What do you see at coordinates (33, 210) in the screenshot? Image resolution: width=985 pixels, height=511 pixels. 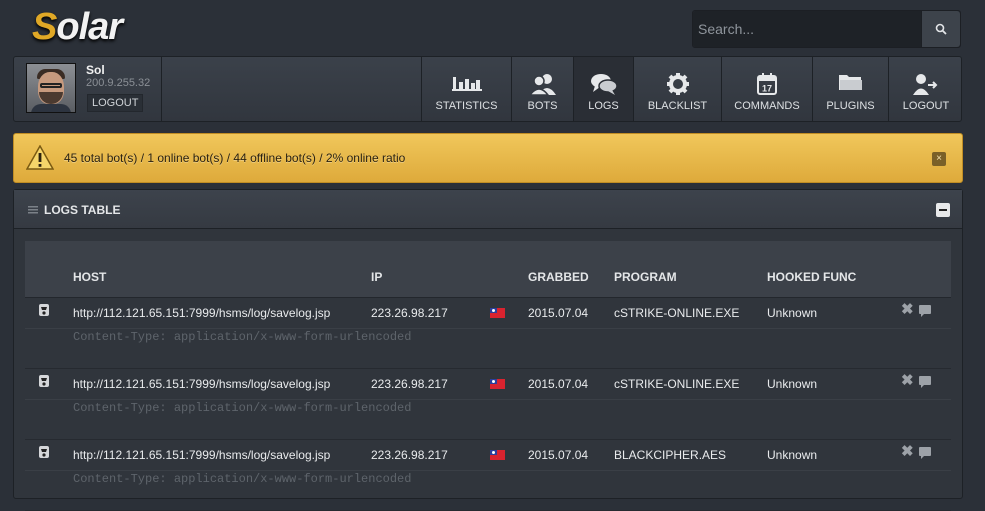 I see `drag-grip-icon` at bounding box center [33, 210].